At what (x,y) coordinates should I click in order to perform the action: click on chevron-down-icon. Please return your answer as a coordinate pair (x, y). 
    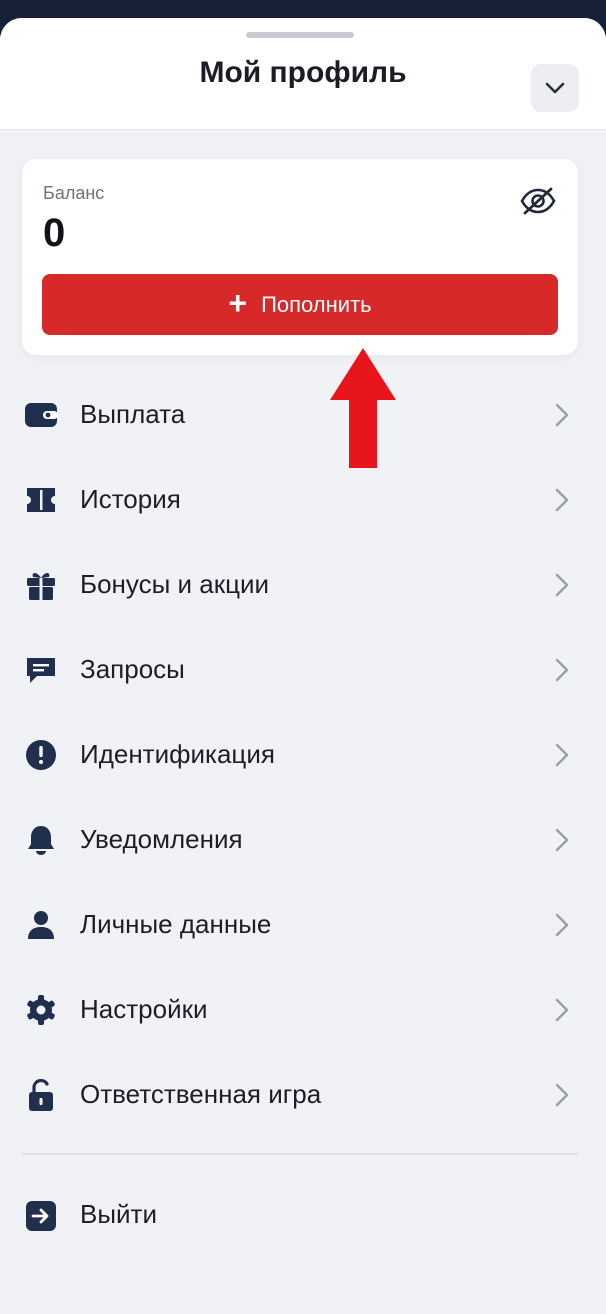
    Looking at the image, I should click on (555, 88).